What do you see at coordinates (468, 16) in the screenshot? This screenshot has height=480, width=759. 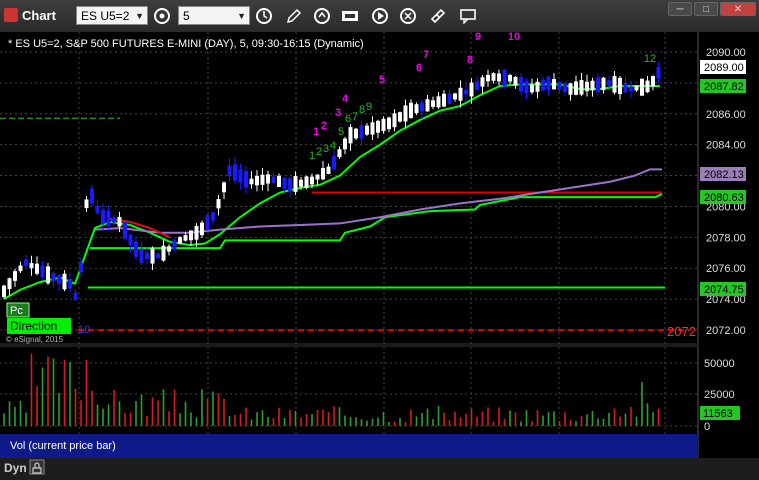 I see `comment-icon` at bounding box center [468, 16].